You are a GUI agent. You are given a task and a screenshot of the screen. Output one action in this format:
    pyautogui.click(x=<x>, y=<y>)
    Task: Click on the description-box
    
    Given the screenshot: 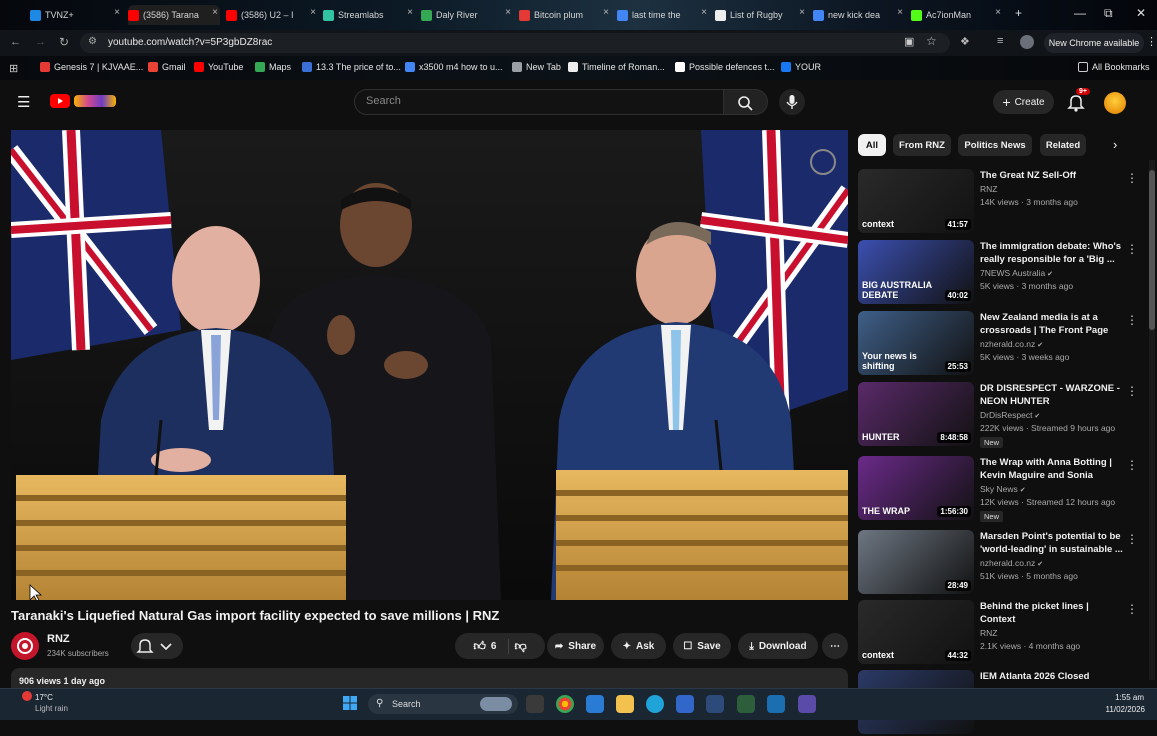 What is the action you would take?
    pyautogui.click(x=429, y=678)
    